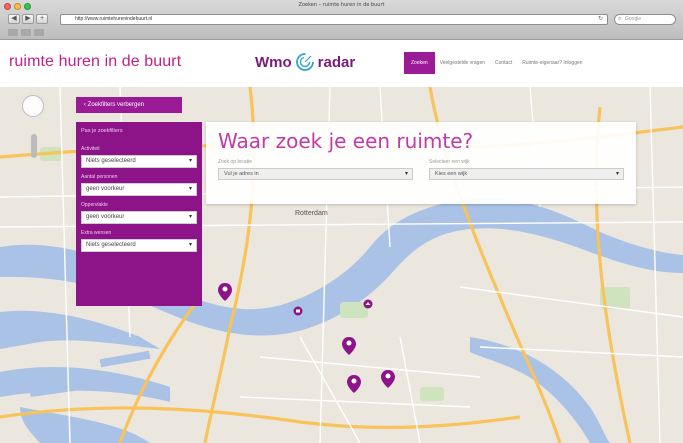  Describe the element at coordinates (14, 19) in the screenshot. I see `back-button: ◀` at that location.